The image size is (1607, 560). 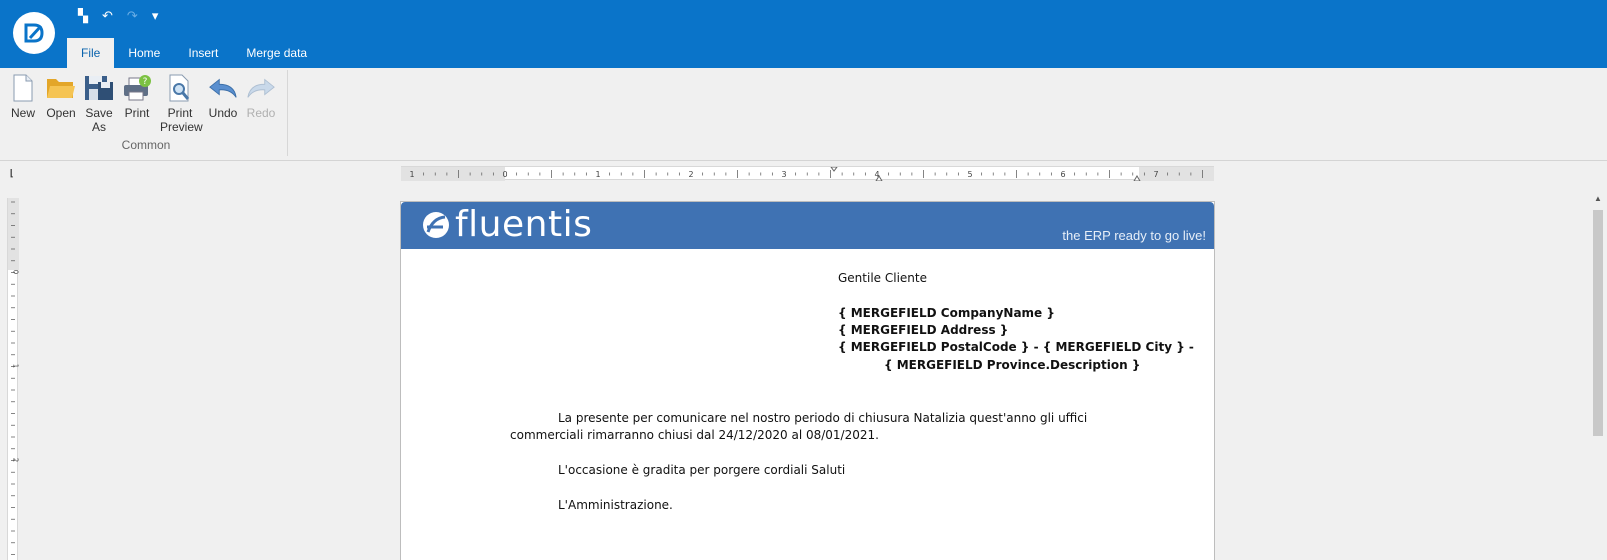 I want to click on save-as-icon, so click(x=99, y=88).